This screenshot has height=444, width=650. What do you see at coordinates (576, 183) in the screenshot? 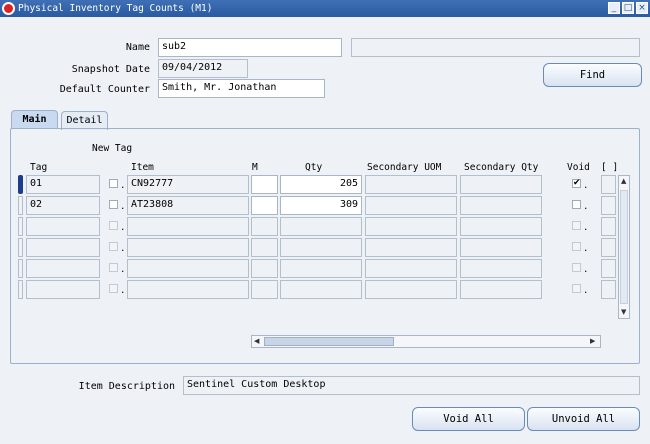
I see `void-checkbox: ✔` at bounding box center [576, 183].